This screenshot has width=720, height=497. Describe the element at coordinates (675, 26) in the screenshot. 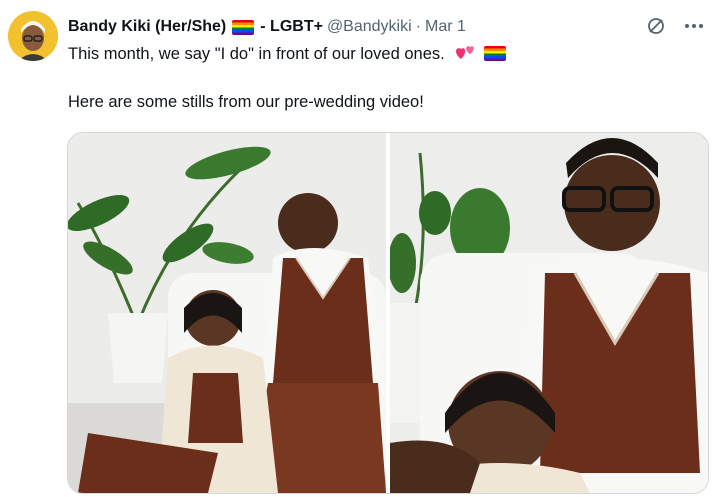

I see `tweet-actions` at that location.